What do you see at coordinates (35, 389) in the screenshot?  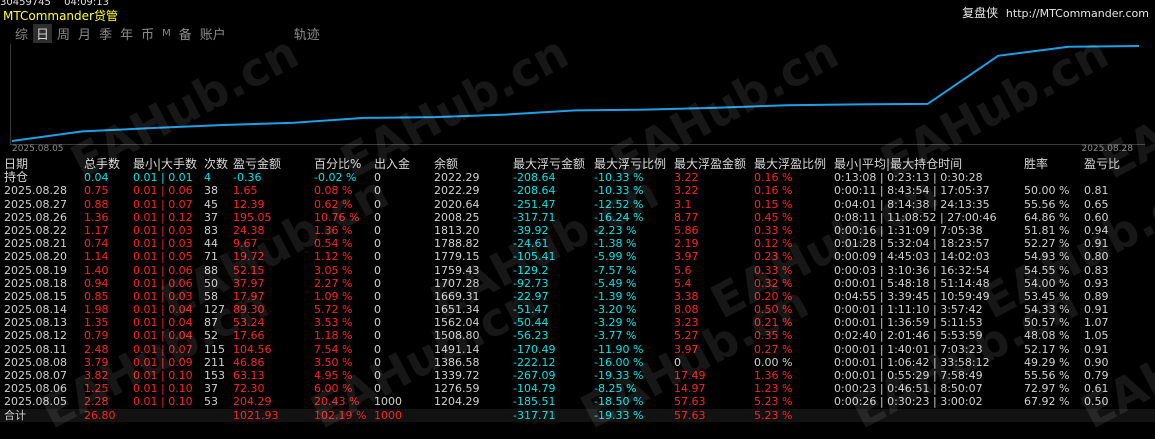 I see `table-cell: 2025.08.06` at bounding box center [35, 389].